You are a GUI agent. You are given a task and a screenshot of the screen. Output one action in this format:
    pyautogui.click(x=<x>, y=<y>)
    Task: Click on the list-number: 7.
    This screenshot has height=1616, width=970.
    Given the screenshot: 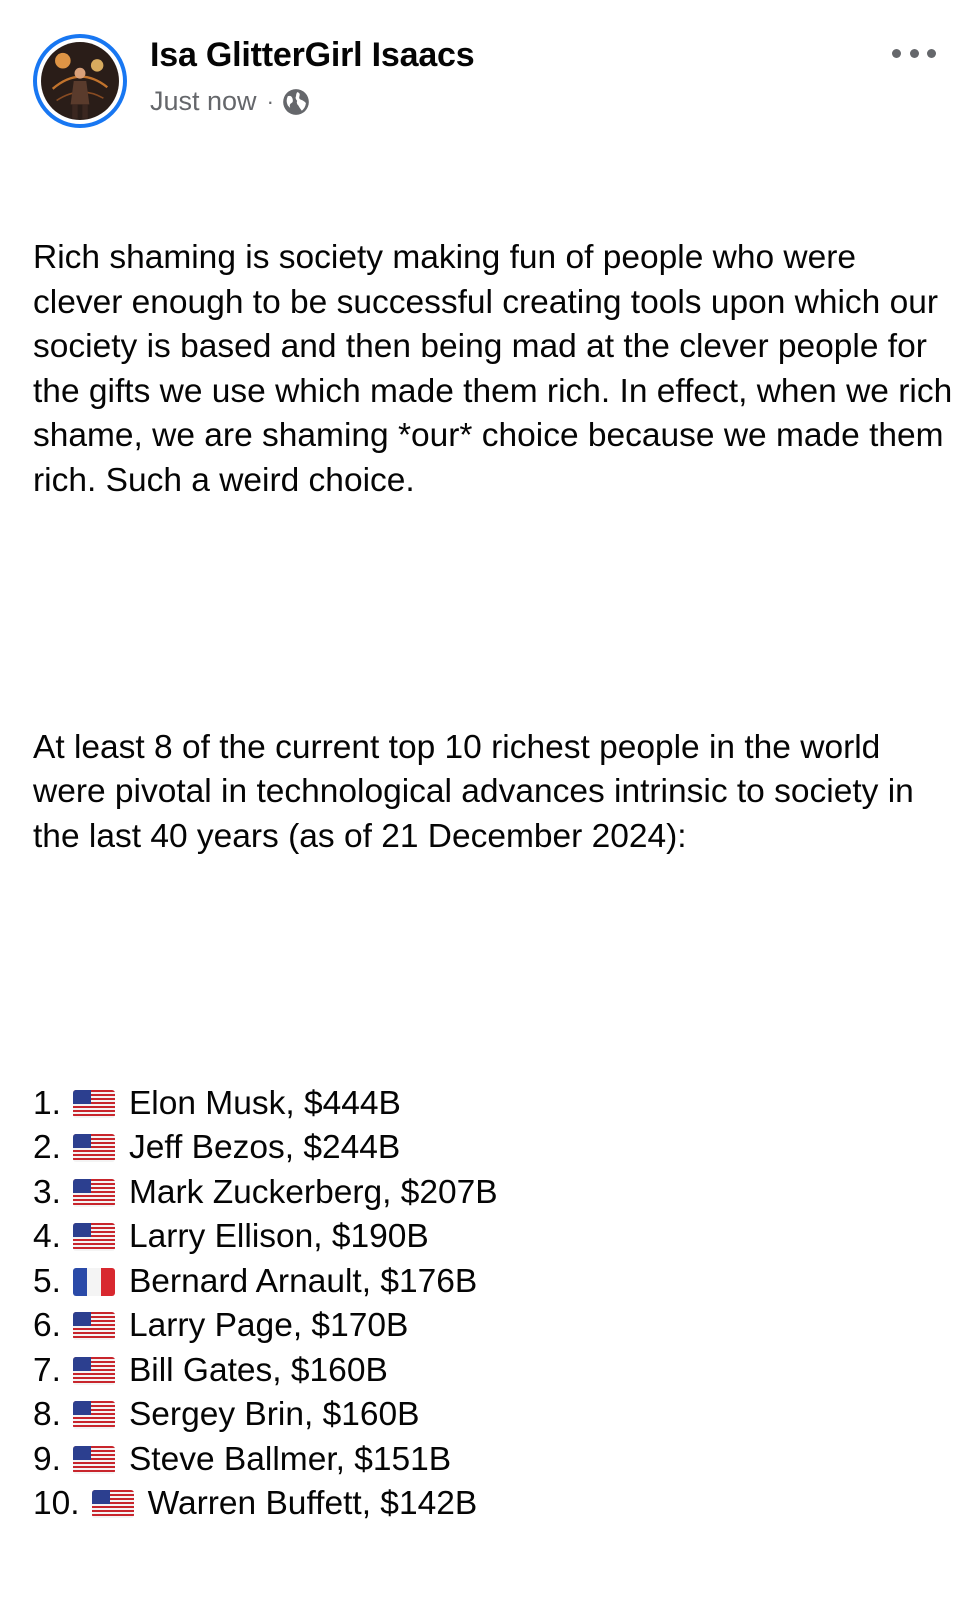 What is the action you would take?
    pyautogui.click(x=47, y=1370)
    